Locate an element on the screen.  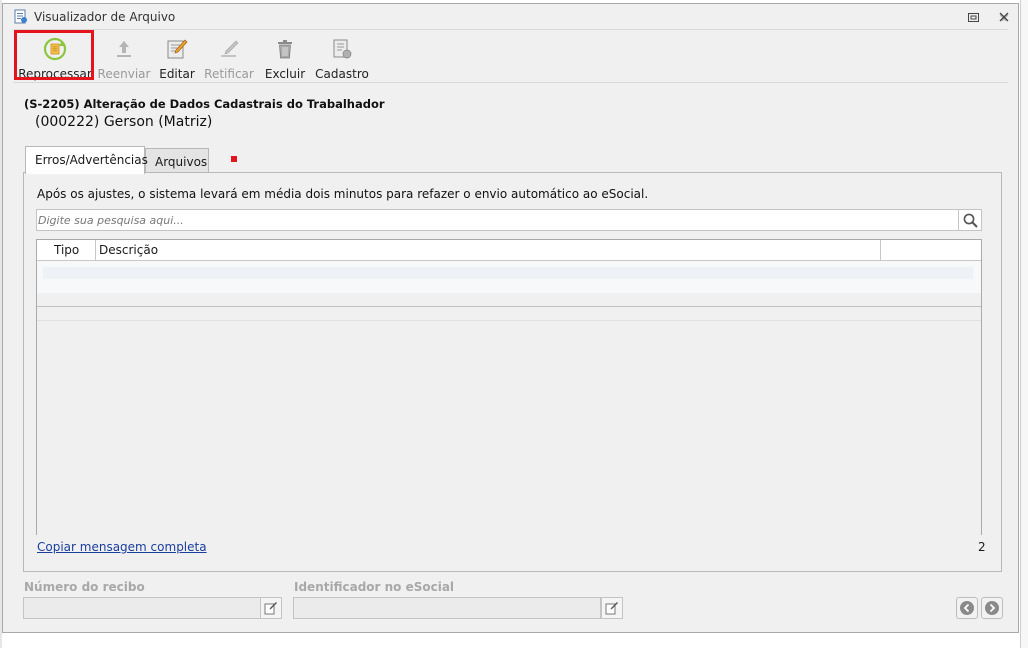
tab-errors-warnings: Erros/Advertências is located at coordinates (86, 160).